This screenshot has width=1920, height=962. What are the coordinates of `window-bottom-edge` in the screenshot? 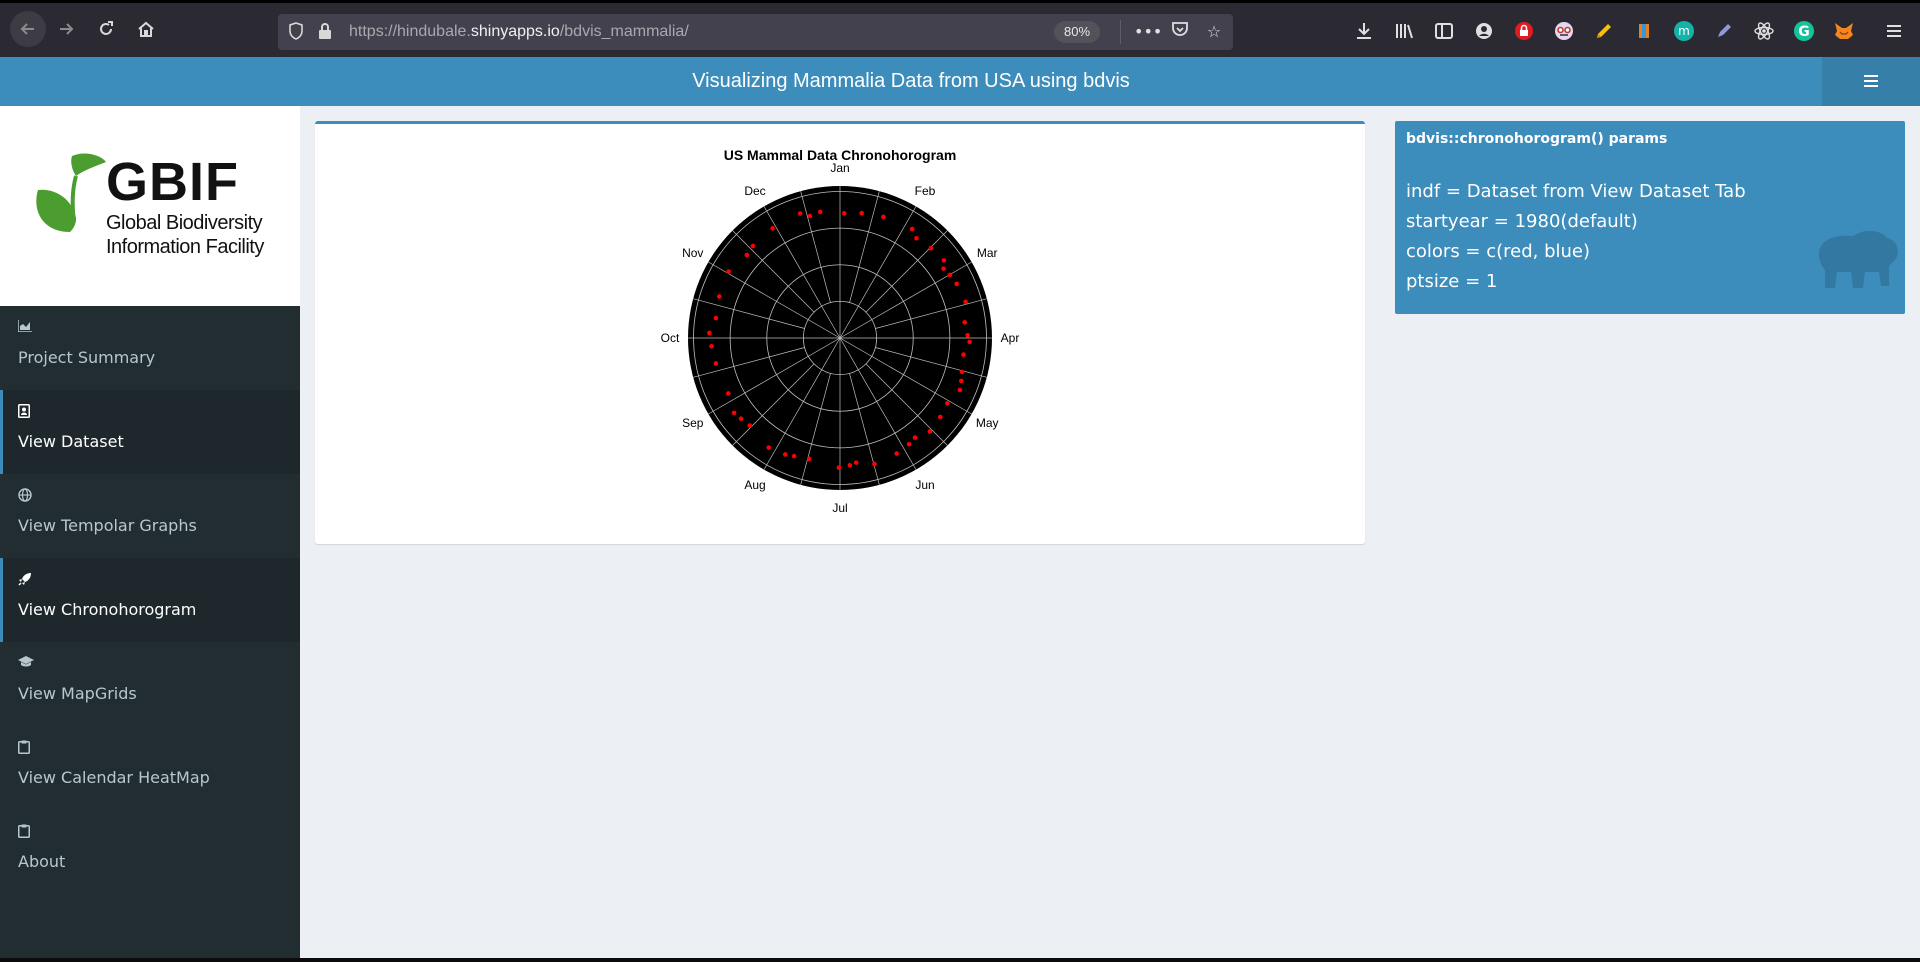 It's located at (960, 960).